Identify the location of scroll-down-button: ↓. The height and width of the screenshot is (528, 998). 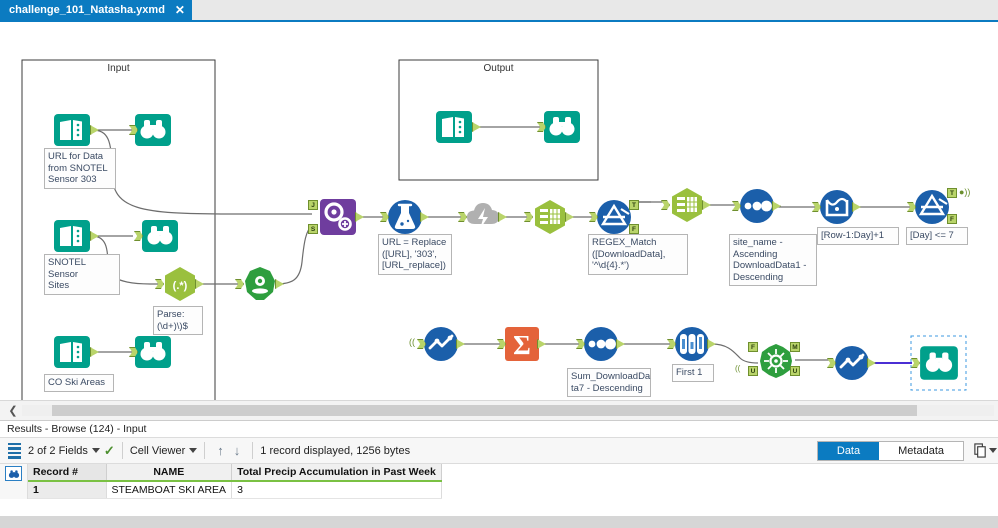
(237, 450).